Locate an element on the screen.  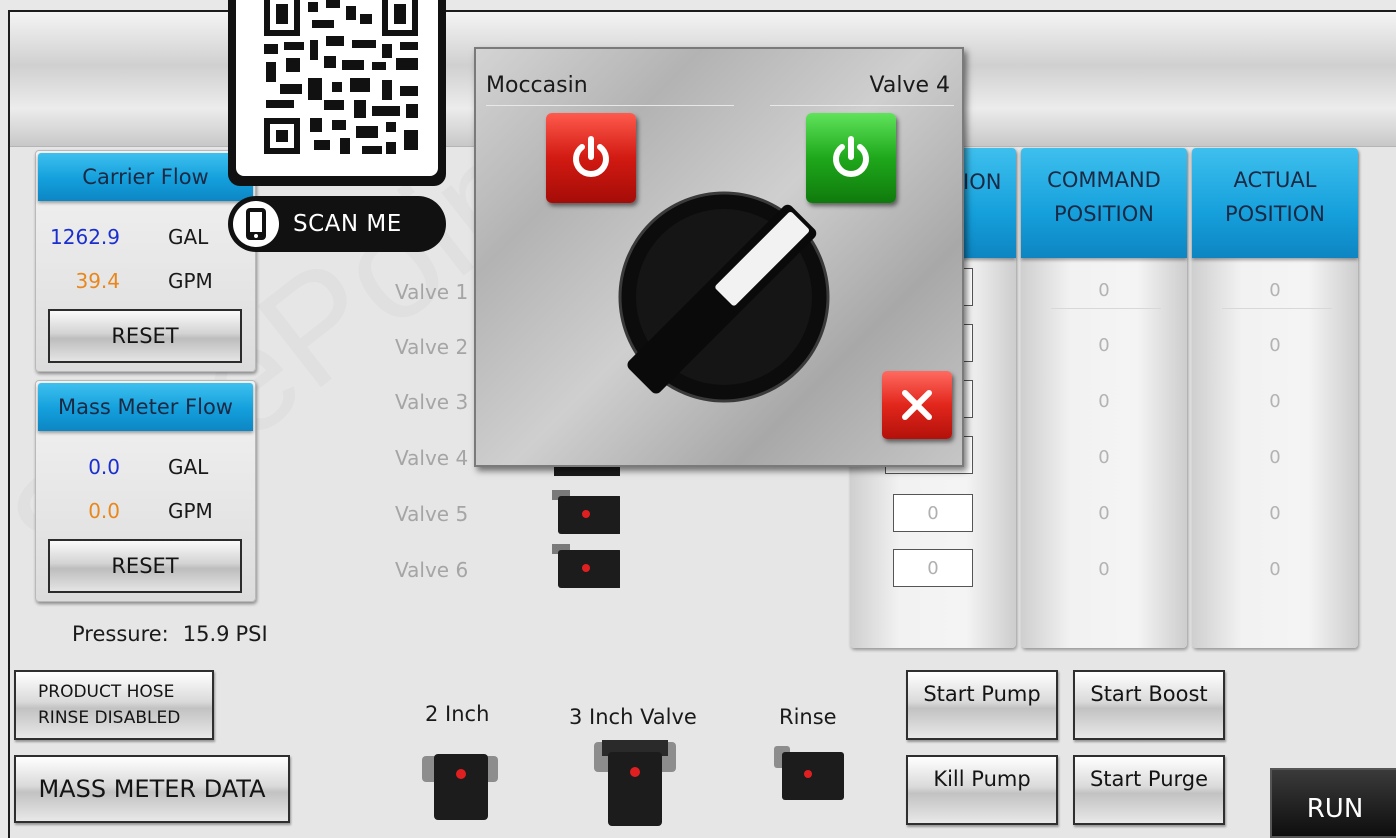
mass-meter-flow-panel: Mass Meter Flow 0.0 GAL 0.0 GPM RESET is located at coordinates (145, 491).